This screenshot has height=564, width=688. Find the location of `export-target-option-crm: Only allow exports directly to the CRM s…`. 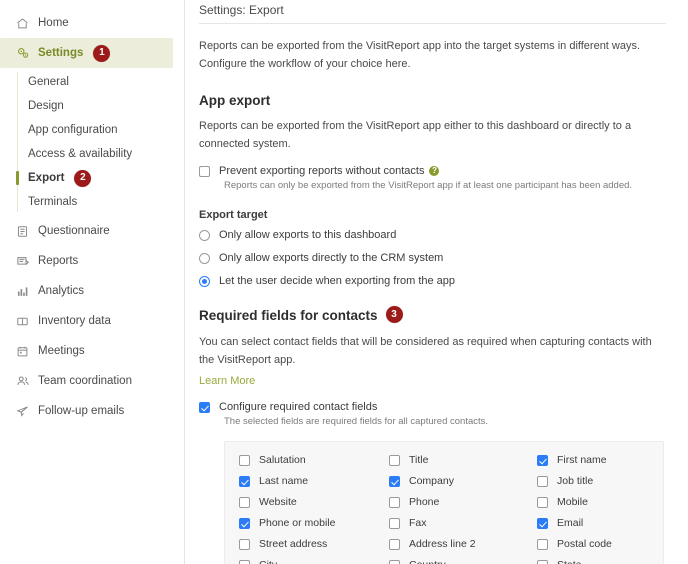

export-target-option-crm: Only allow exports directly to the CRM s… is located at coordinates (432, 258).